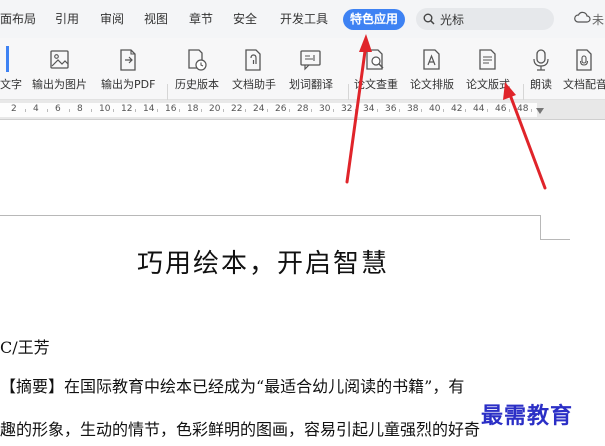 This screenshot has width=605, height=446. I want to click on ruler-number: 14, so click(149, 109).